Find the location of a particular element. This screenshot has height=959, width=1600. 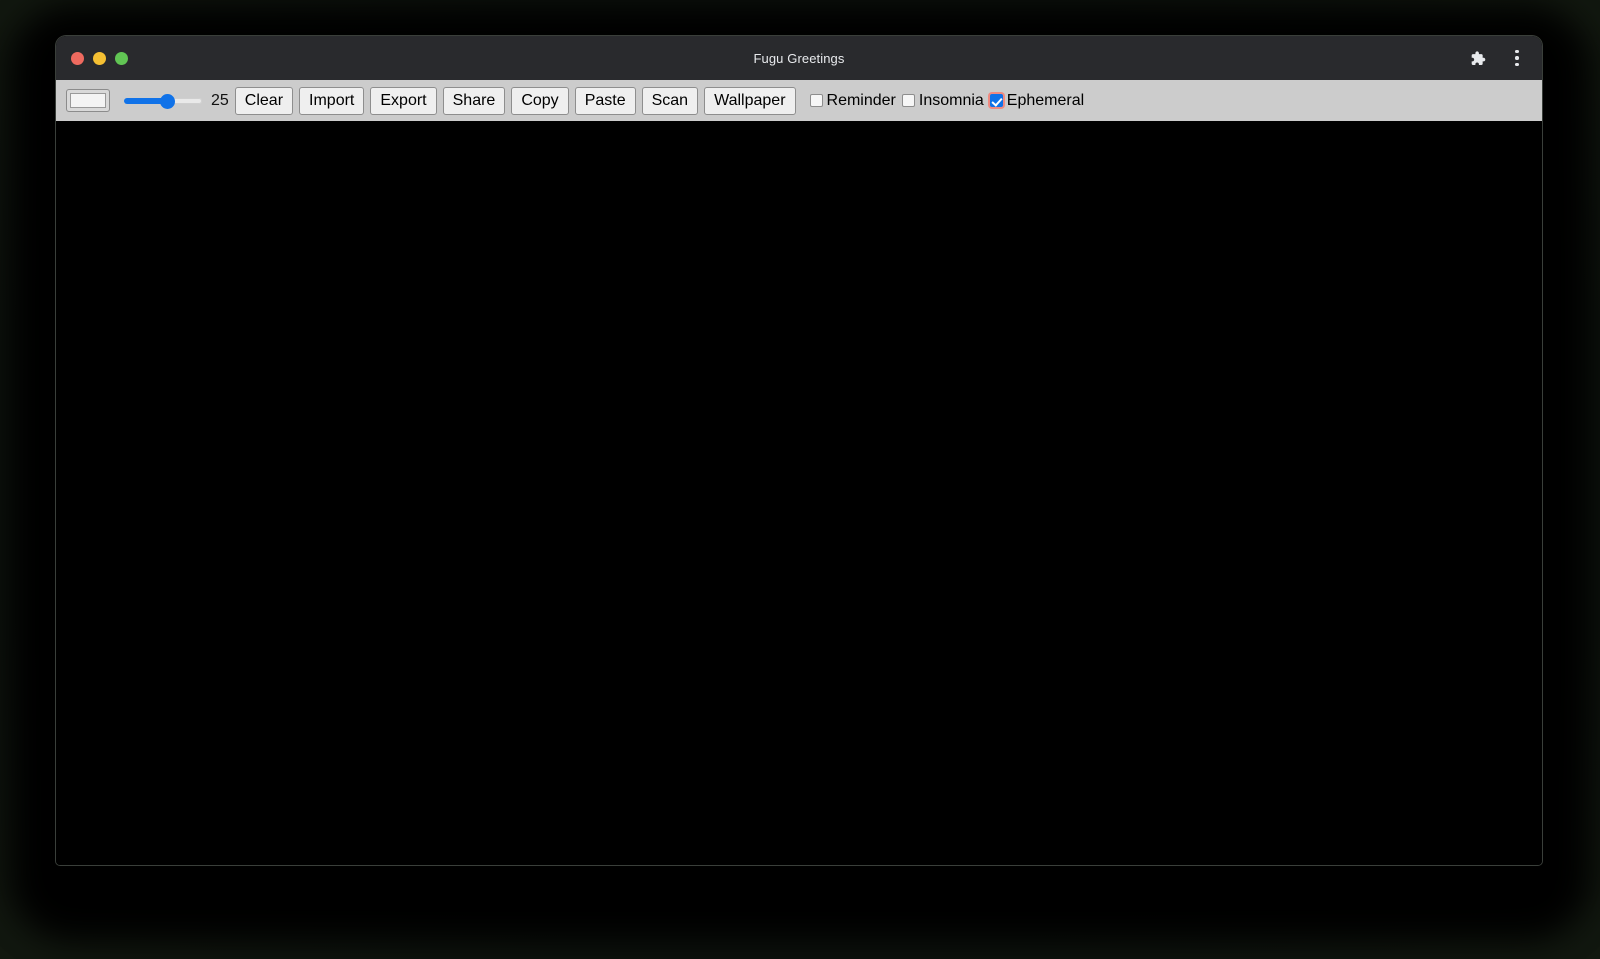

traffic-light-group is located at coordinates (92, 58).